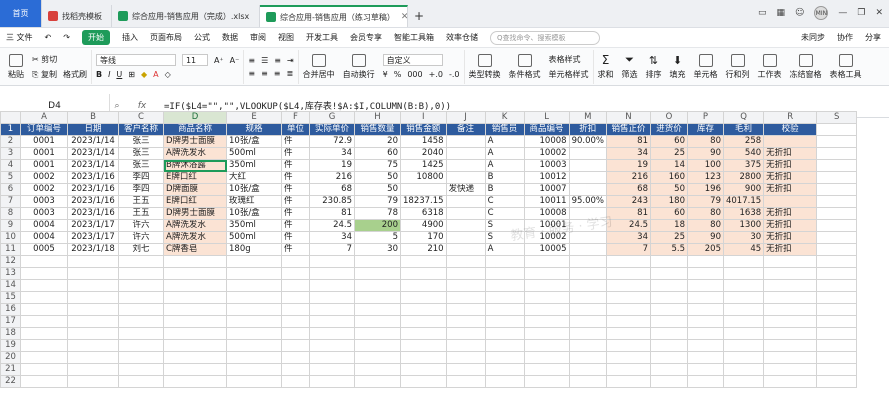 The image size is (889, 400). What do you see at coordinates (790, 117) in the screenshot?
I see `column-header: R` at bounding box center [790, 117].